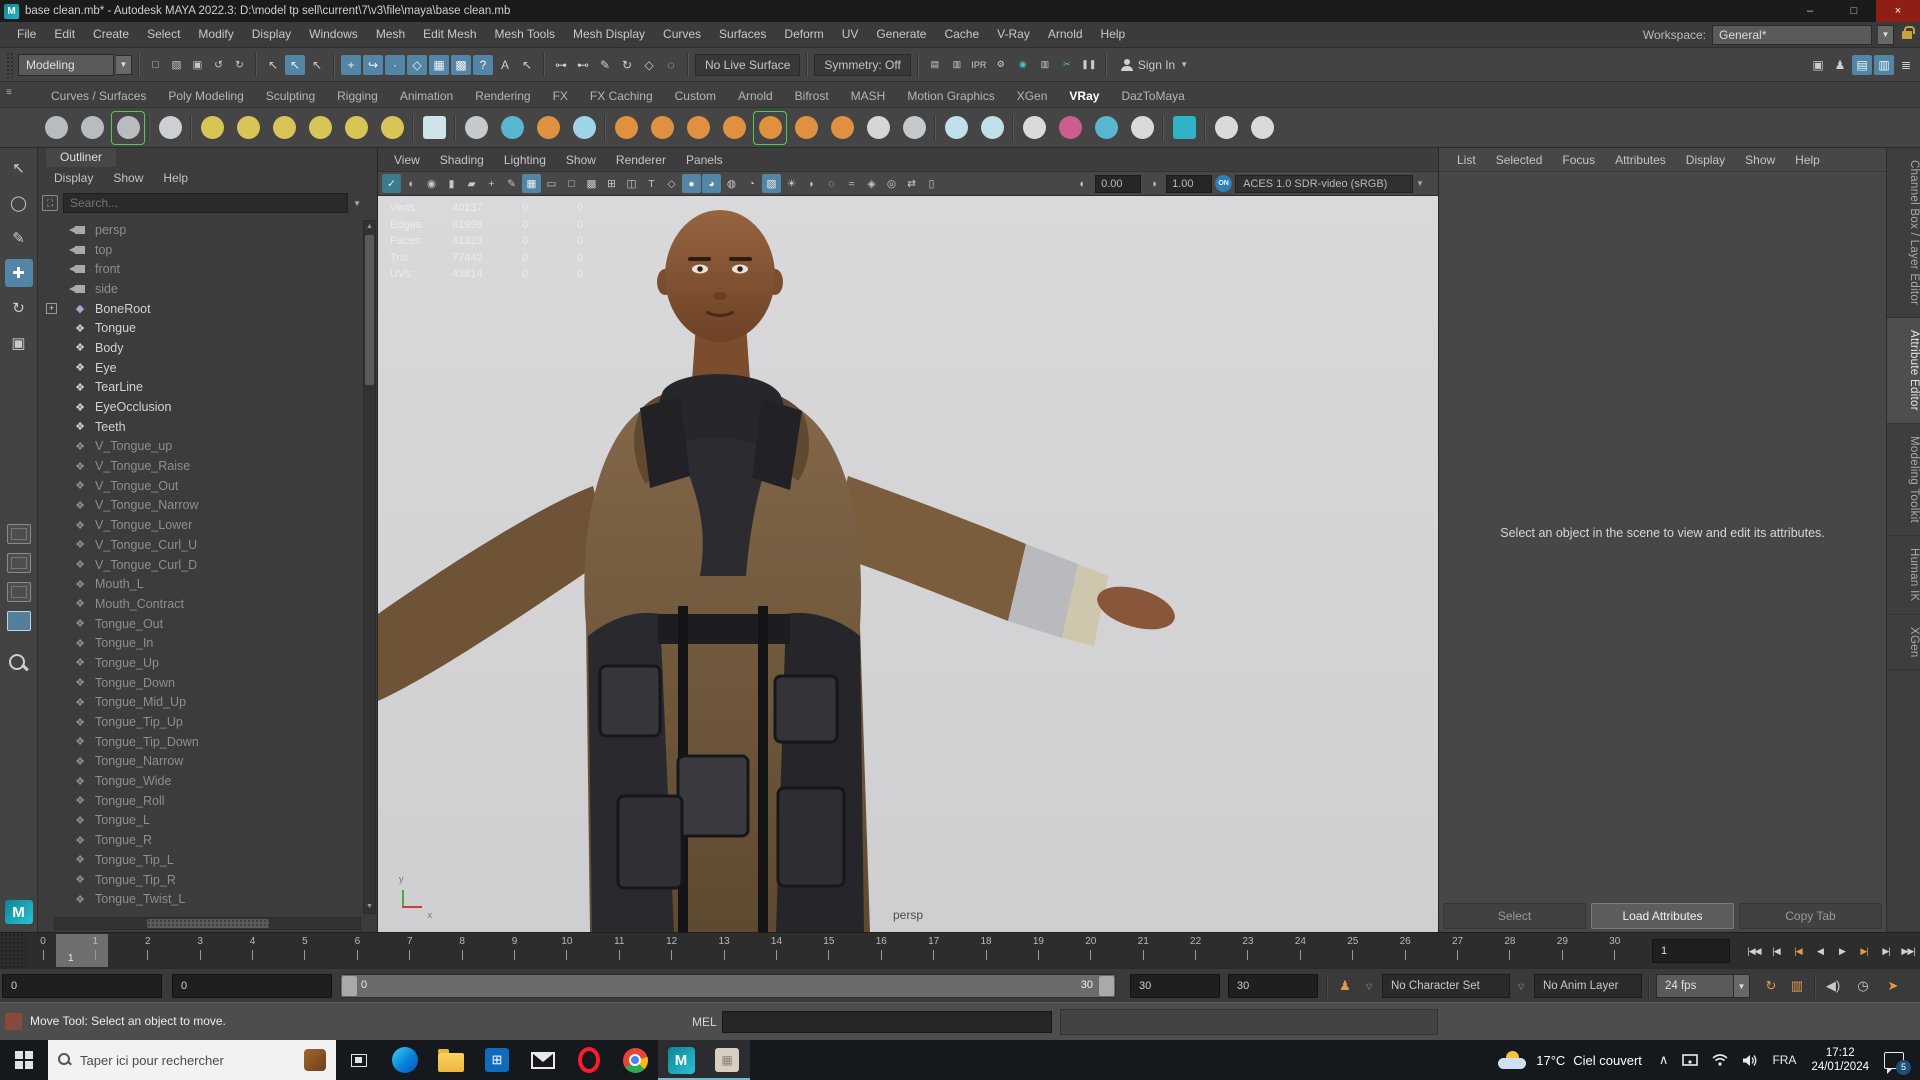 The width and height of the screenshot is (1920, 1080). Describe the element at coordinates (1862, 64) in the screenshot. I see `channel-box-toggle-icon: ▤` at that location.